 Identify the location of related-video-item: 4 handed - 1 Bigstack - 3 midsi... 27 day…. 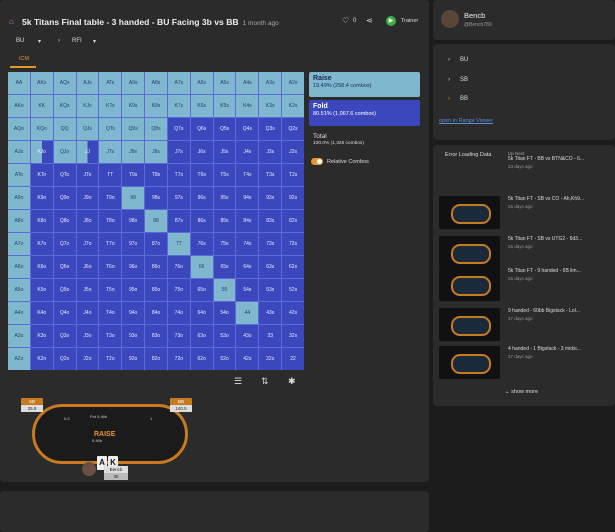
(560, 352).